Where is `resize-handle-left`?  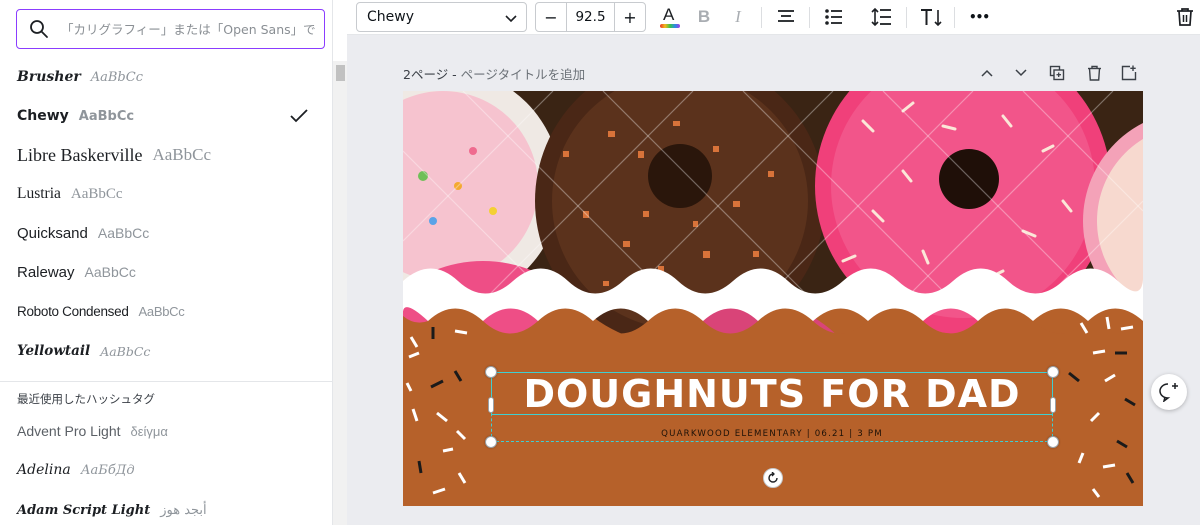
resize-handle-left is located at coordinates (491, 405).